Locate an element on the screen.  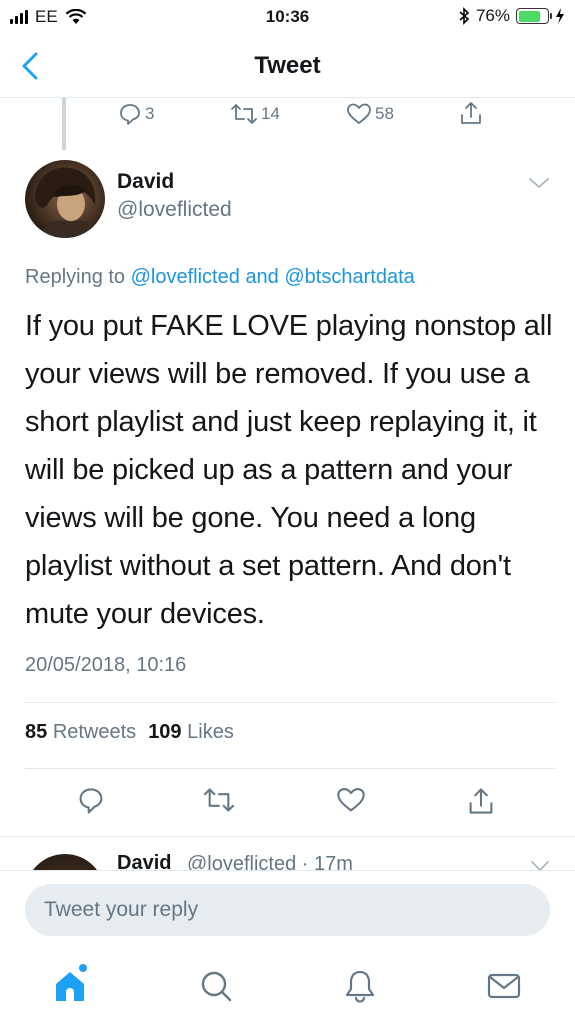
battery-icon is located at coordinates (534, 16).